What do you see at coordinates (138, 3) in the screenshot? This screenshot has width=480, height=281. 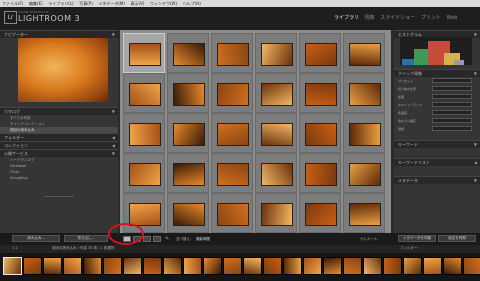 I see `menu-view: 表示(V)` at bounding box center [138, 3].